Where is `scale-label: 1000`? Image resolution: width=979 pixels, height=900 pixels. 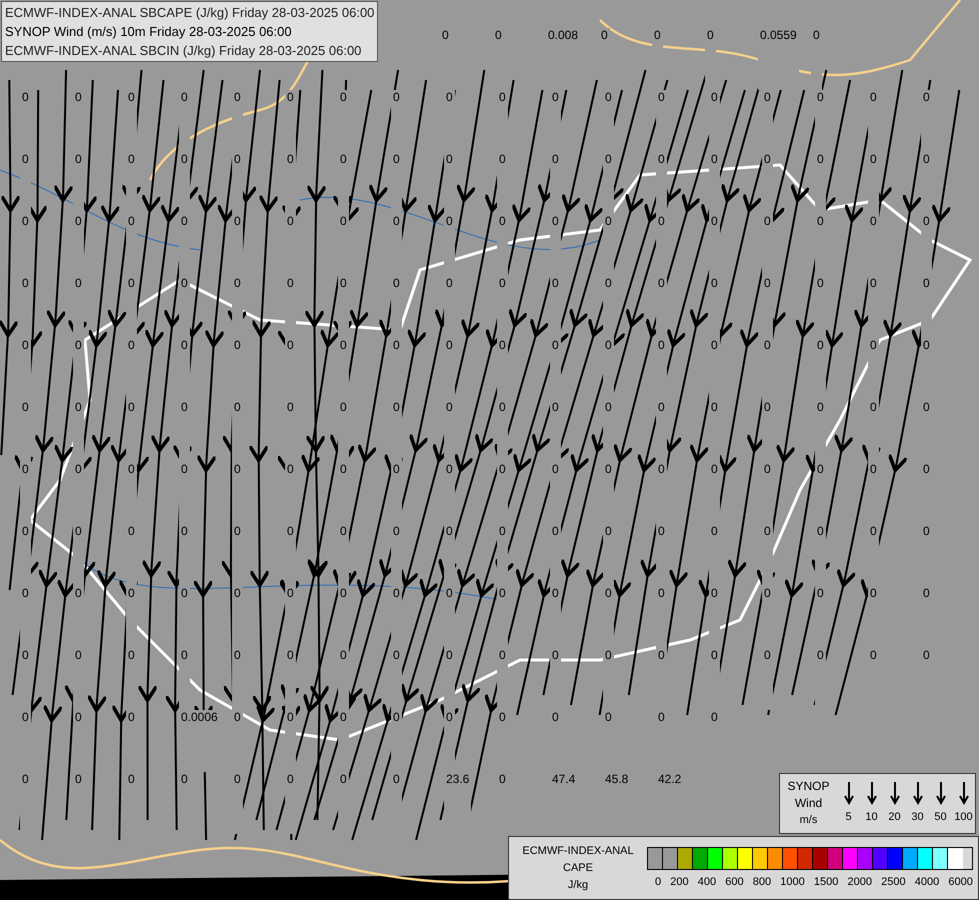
scale-label: 1000 is located at coordinates (792, 882).